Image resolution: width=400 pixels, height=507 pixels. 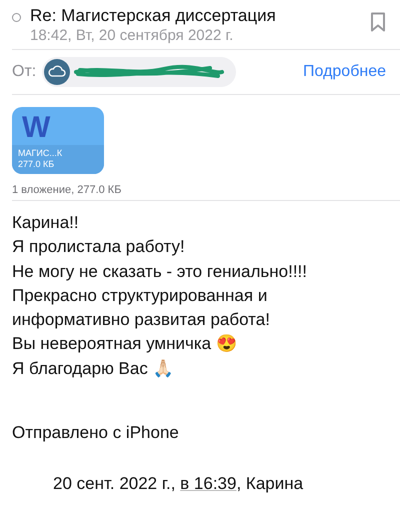 I want to click on attachment-size: 277.0 КБ, so click(x=37, y=164).